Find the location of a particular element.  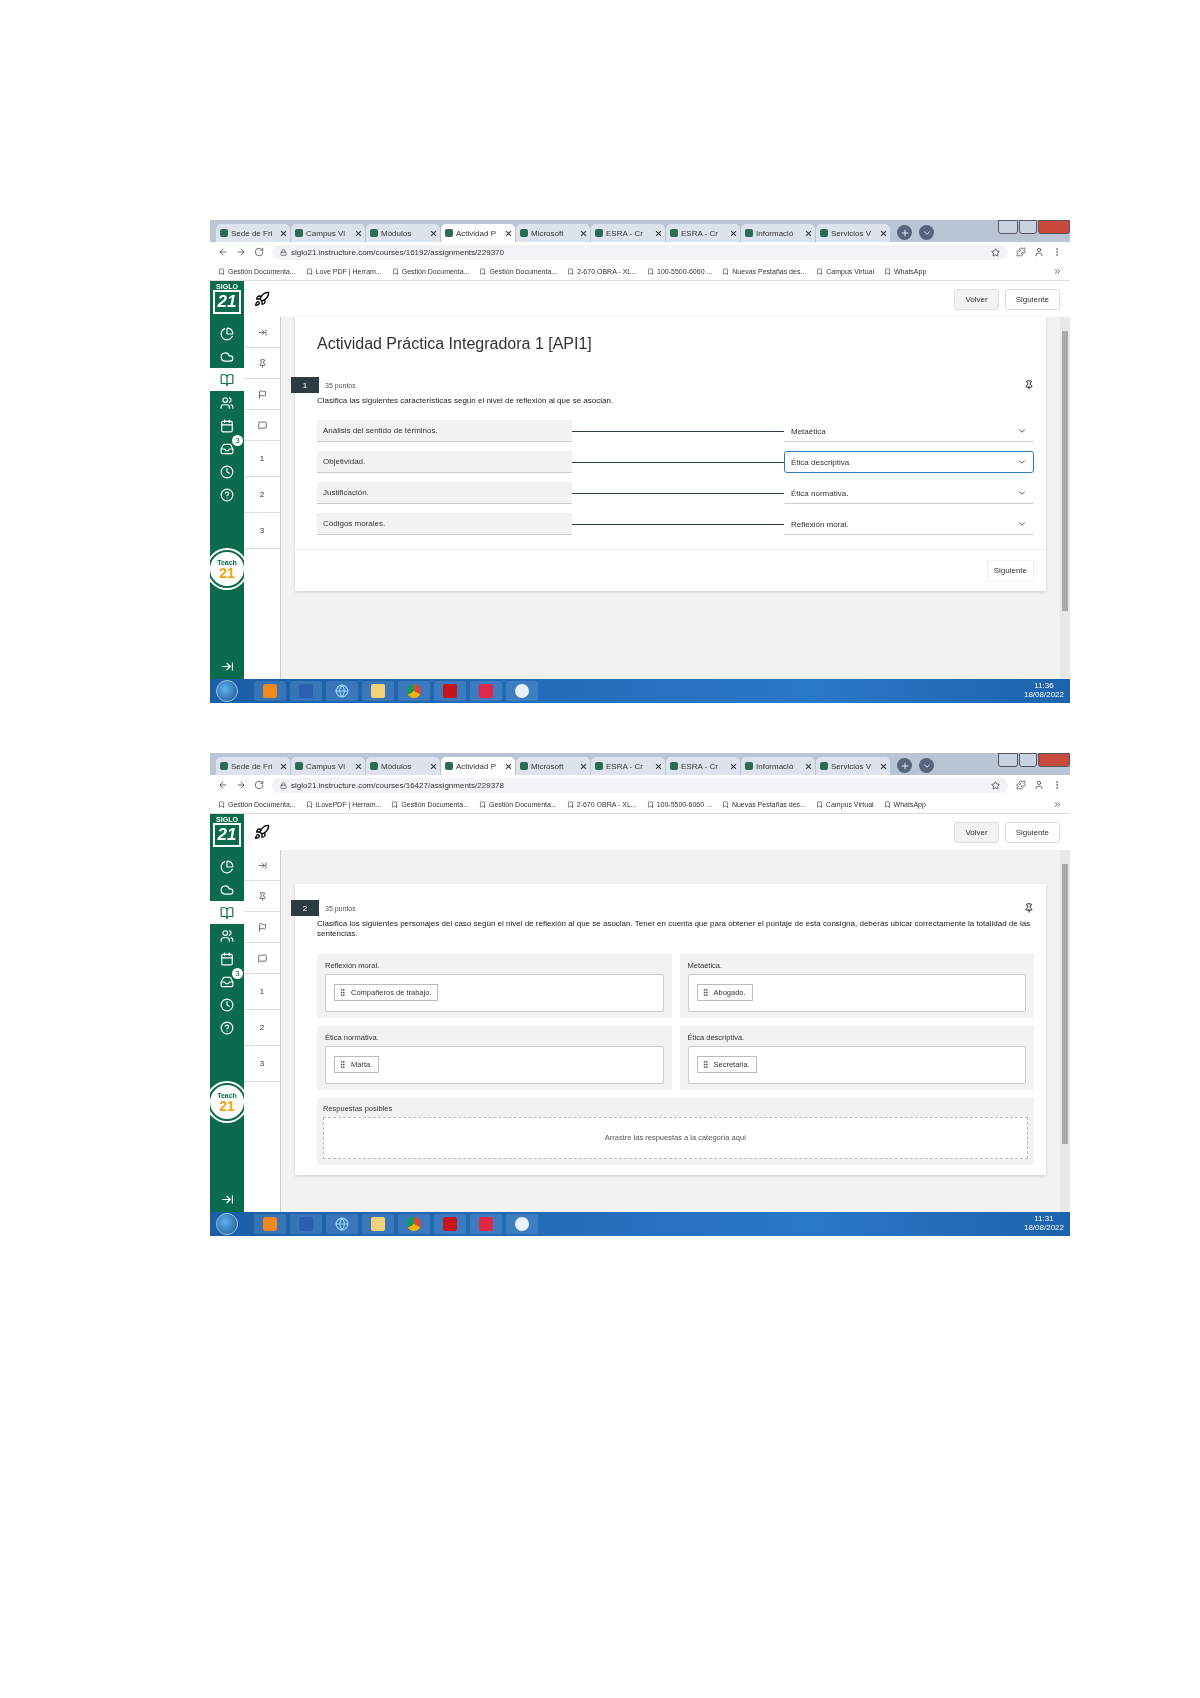

address-field: siglo21.instructure.com/courses/16427/assignments/229378 is located at coordinates (640, 785).